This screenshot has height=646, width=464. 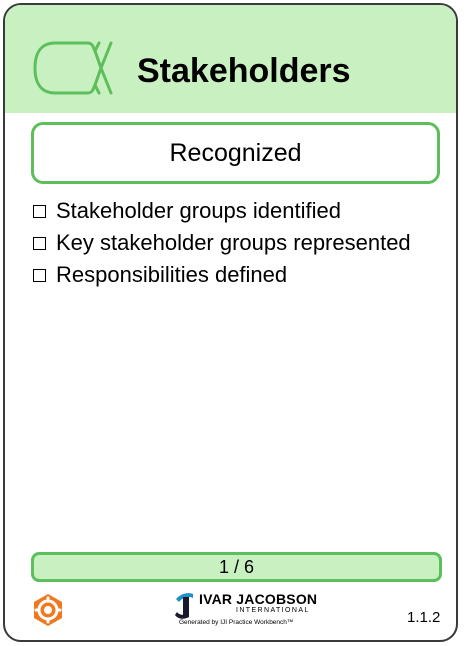 What do you see at coordinates (244, 71) in the screenshot?
I see `card-title: Stakeholders` at bounding box center [244, 71].